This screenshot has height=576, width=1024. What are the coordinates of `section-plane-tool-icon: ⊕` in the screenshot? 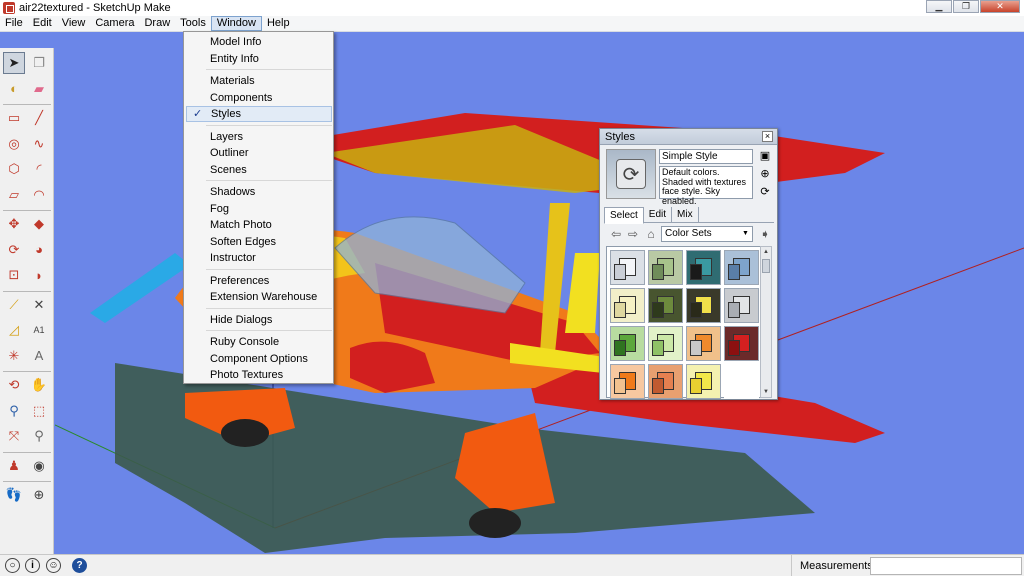 It's located at (39, 495).